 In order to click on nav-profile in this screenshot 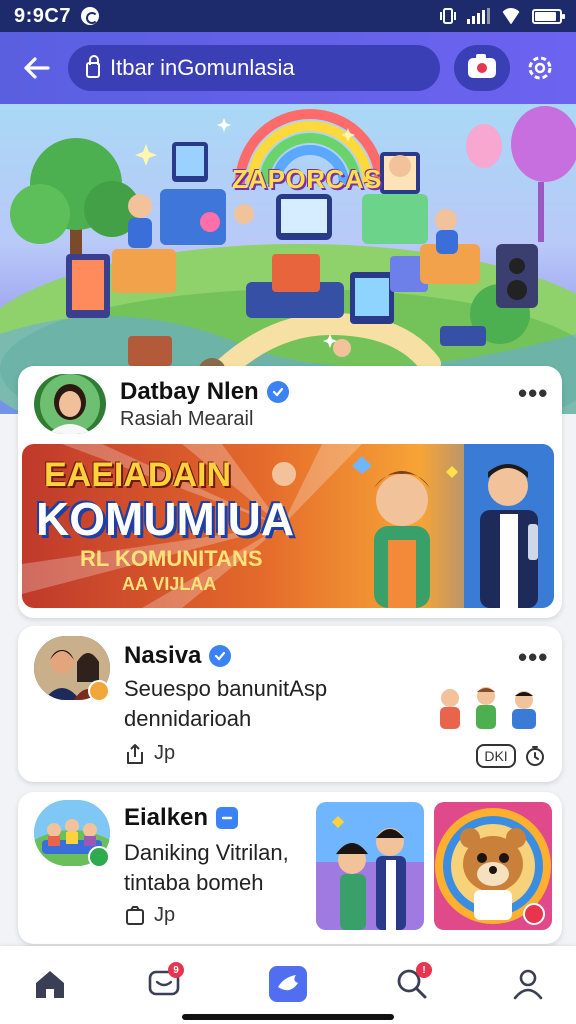, I will do `click(528, 984)`.